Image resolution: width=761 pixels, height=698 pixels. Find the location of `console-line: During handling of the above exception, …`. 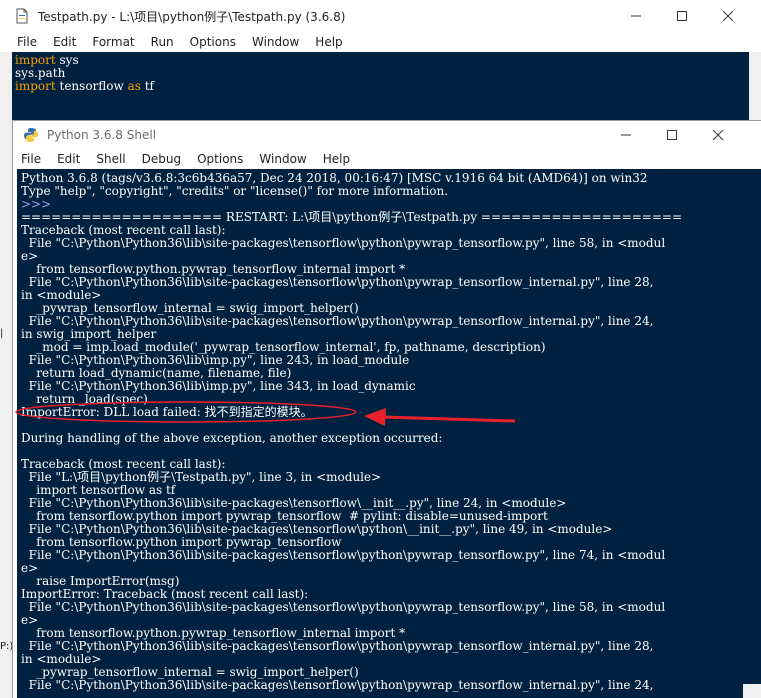

console-line: During handling of the above exception, … is located at coordinates (232, 438).